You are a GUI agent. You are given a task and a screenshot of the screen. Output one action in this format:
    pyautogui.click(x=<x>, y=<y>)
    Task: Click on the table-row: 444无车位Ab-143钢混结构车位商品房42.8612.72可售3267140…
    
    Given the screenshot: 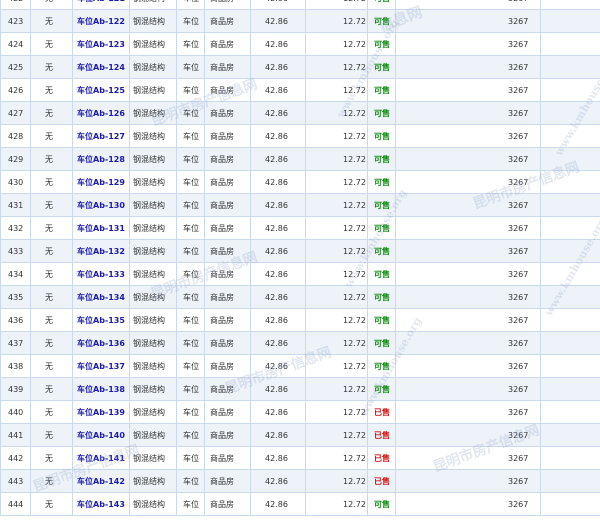 What is the action you would take?
    pyautogui.click(x=300, y=504)
    